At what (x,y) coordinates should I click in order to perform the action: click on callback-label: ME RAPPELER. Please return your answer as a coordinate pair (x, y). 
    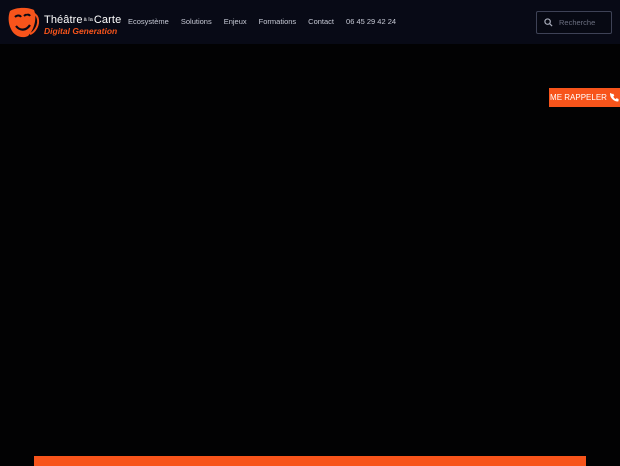
    Looking at the image, I should click on (578, 97).